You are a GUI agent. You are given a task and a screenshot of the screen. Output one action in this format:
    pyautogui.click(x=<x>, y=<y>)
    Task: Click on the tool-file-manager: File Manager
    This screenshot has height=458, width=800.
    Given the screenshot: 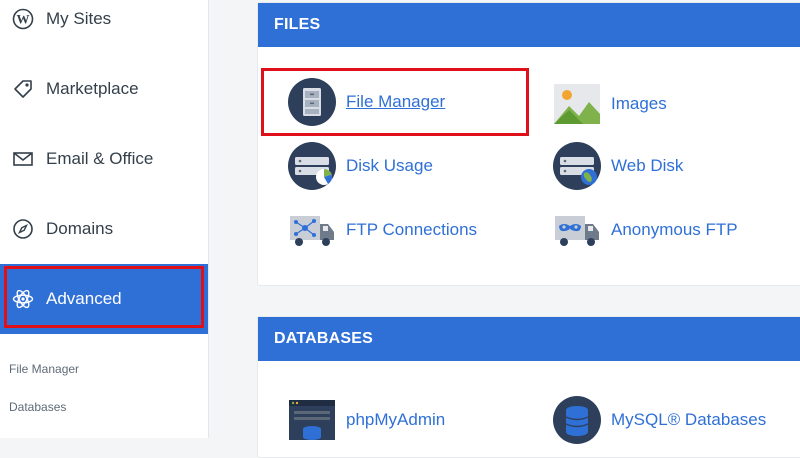 What is the action you would take?
    pyautogui.click(x=366, y=102)
    